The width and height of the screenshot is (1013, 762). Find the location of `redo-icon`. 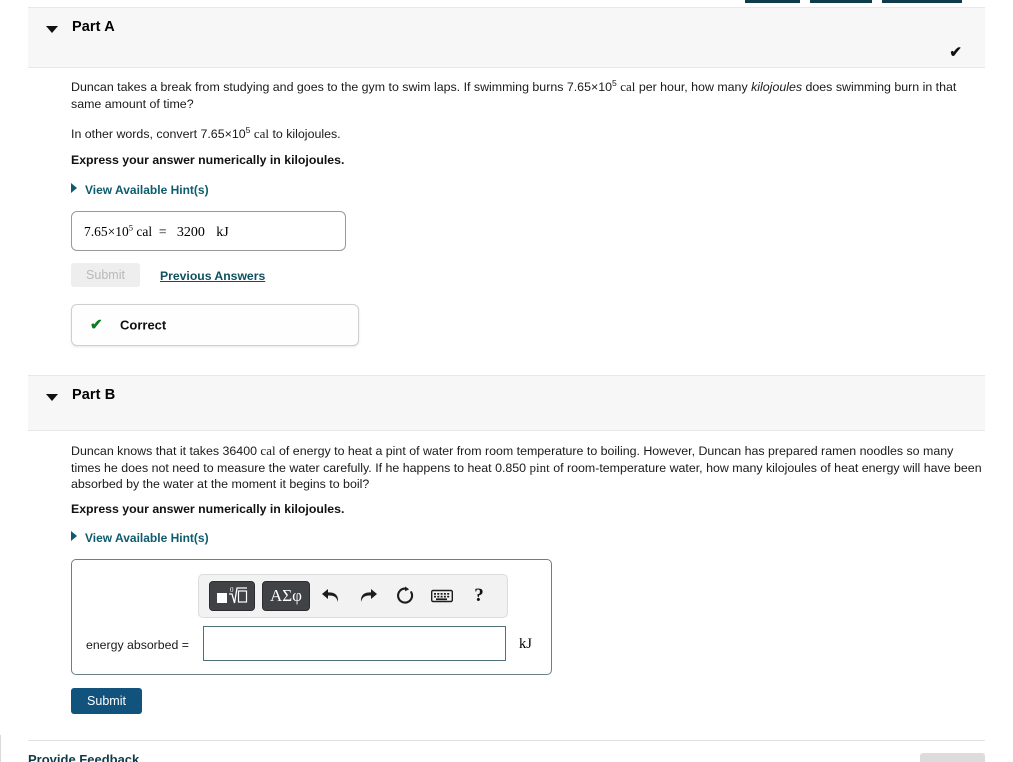

redo-icon is located at coordinates (368, 596).